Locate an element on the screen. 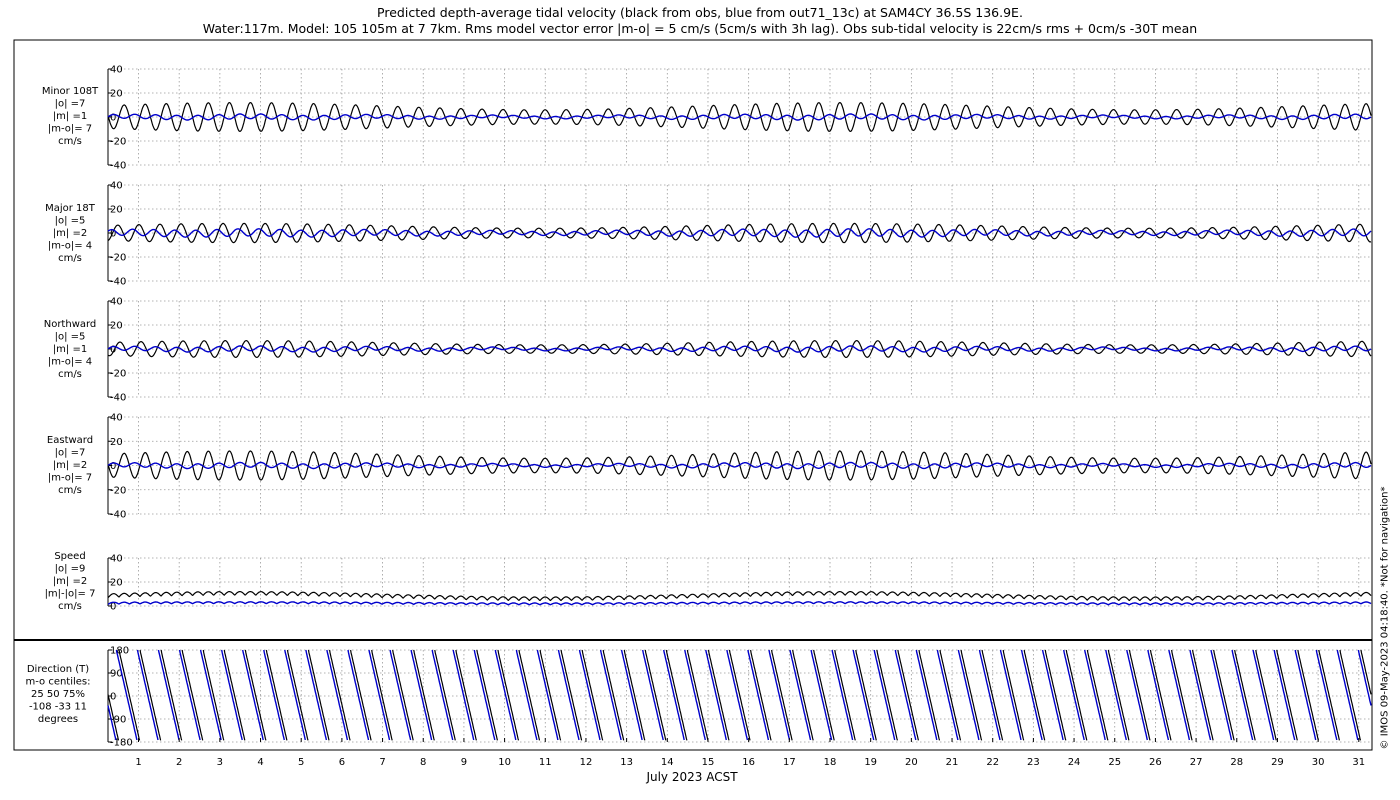 The width and height of the screenshot is (1400, 800). x-tick-label: 27 is located at coordinates (1196, 762).